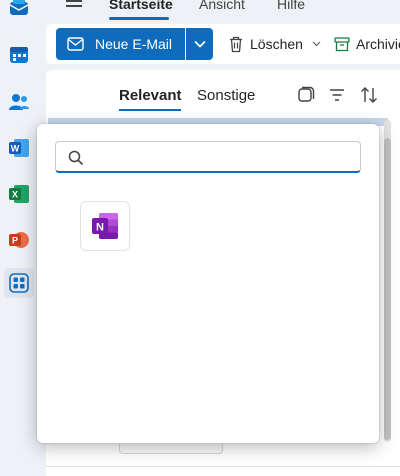 The image size is (400, 476). I want to click on trash-icon, so click(236, 44).